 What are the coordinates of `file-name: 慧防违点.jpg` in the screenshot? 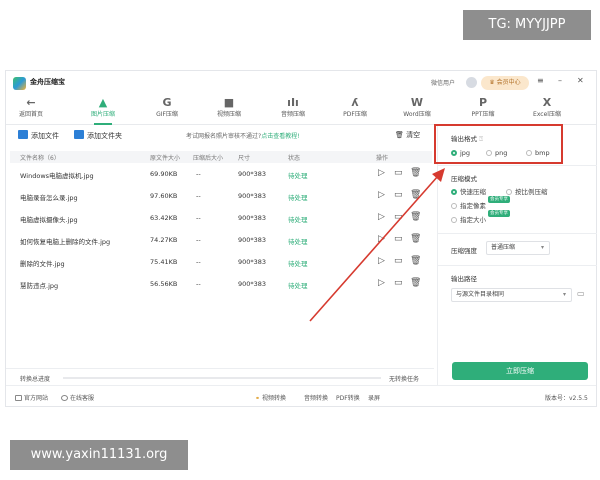 It's located at (39, 286).